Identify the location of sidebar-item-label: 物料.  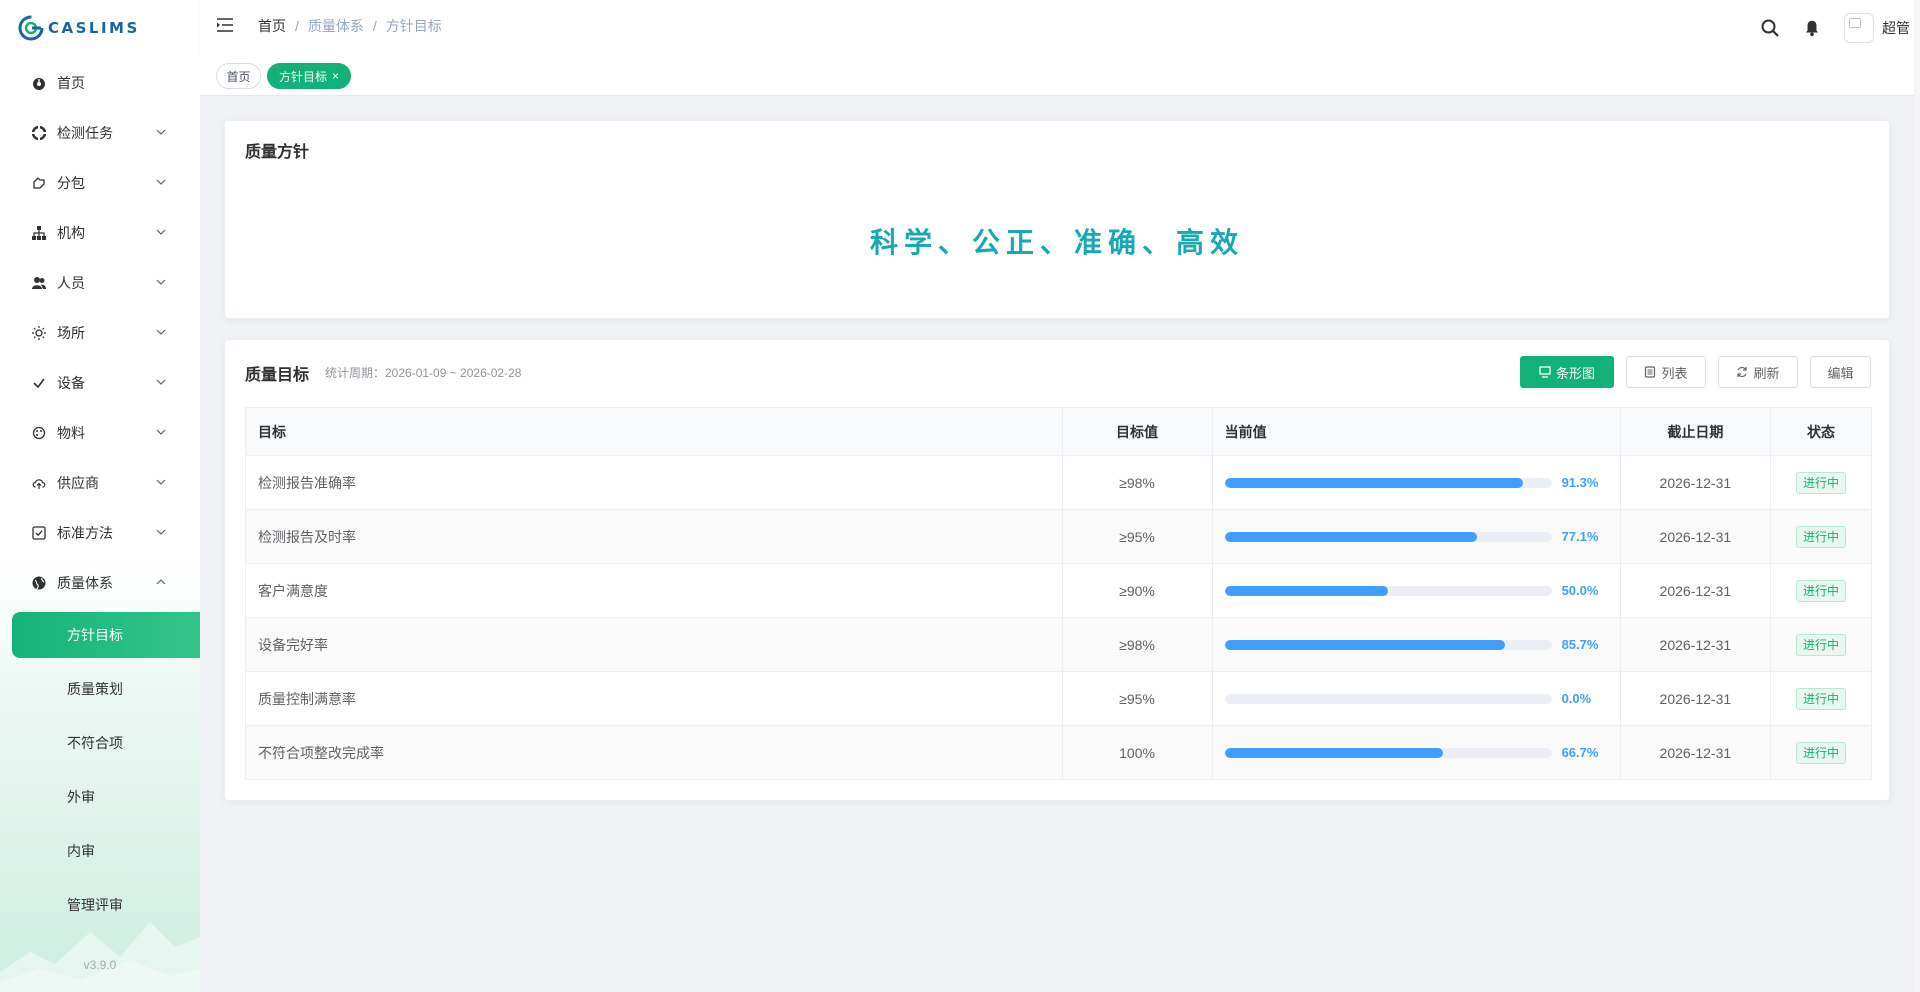
(71, 433).